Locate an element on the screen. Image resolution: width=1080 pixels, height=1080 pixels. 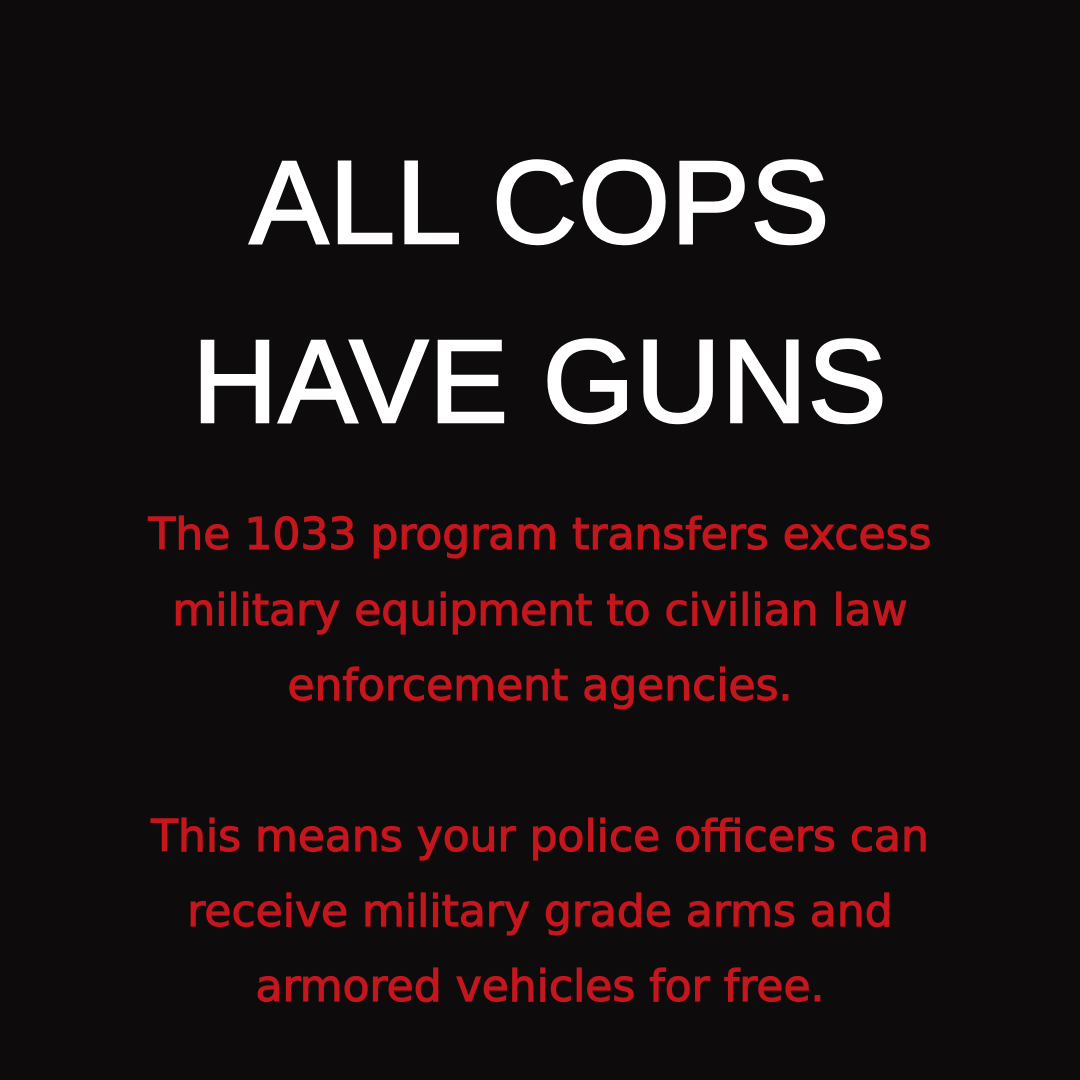
paragraph-2-line-1: This means your police officers can is located at coordinates (539, 836).